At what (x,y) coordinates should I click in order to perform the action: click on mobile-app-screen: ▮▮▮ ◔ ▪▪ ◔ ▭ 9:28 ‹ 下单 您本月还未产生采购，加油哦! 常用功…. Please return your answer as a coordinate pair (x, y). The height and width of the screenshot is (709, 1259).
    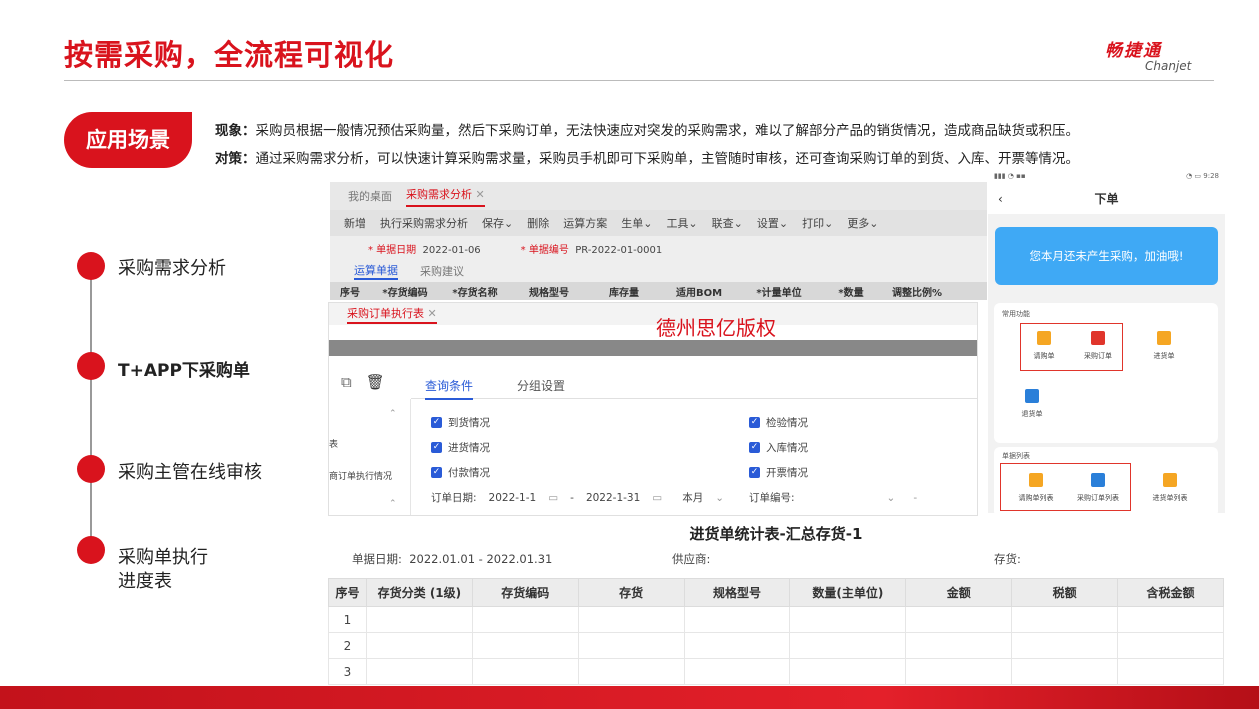
    Looking at the image, I should click on (1106, 340).